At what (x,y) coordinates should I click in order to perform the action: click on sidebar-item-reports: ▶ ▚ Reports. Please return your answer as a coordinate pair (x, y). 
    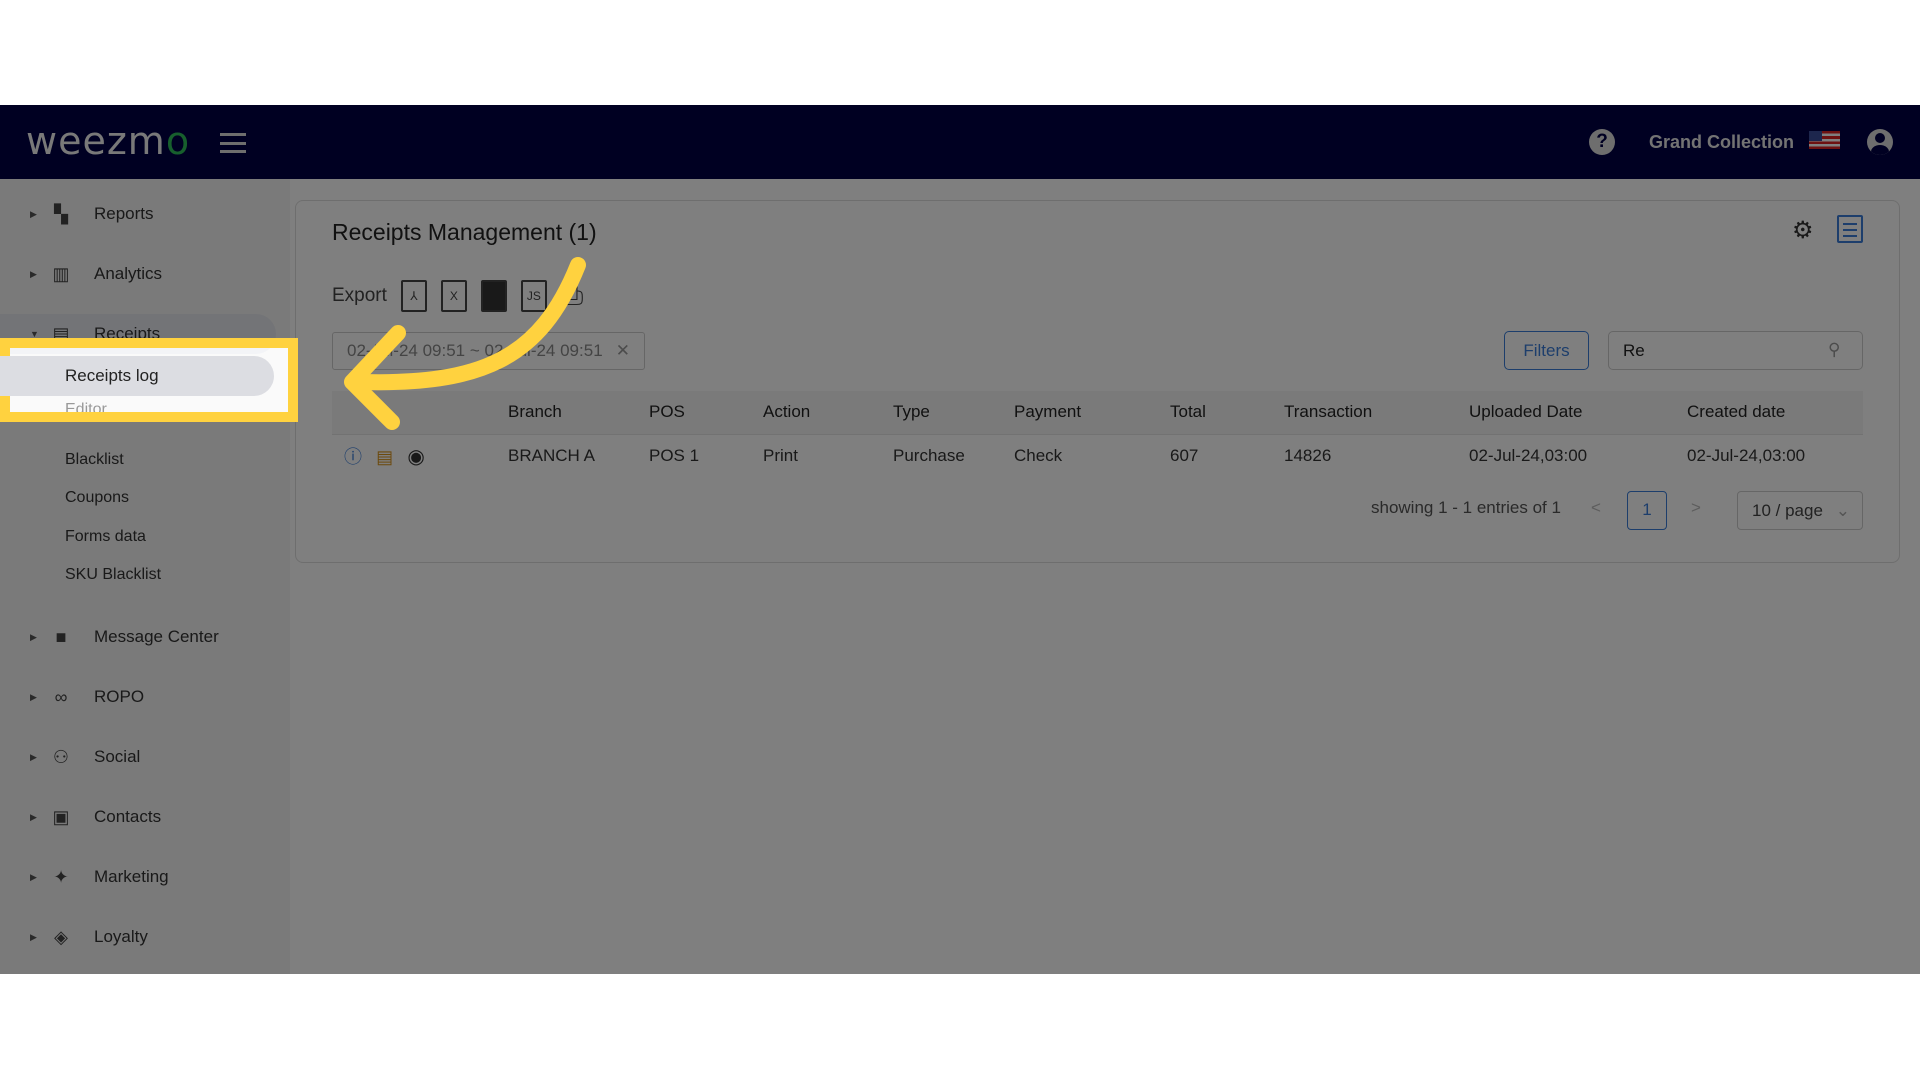
    Looking at the image, I should click on (138, 214).